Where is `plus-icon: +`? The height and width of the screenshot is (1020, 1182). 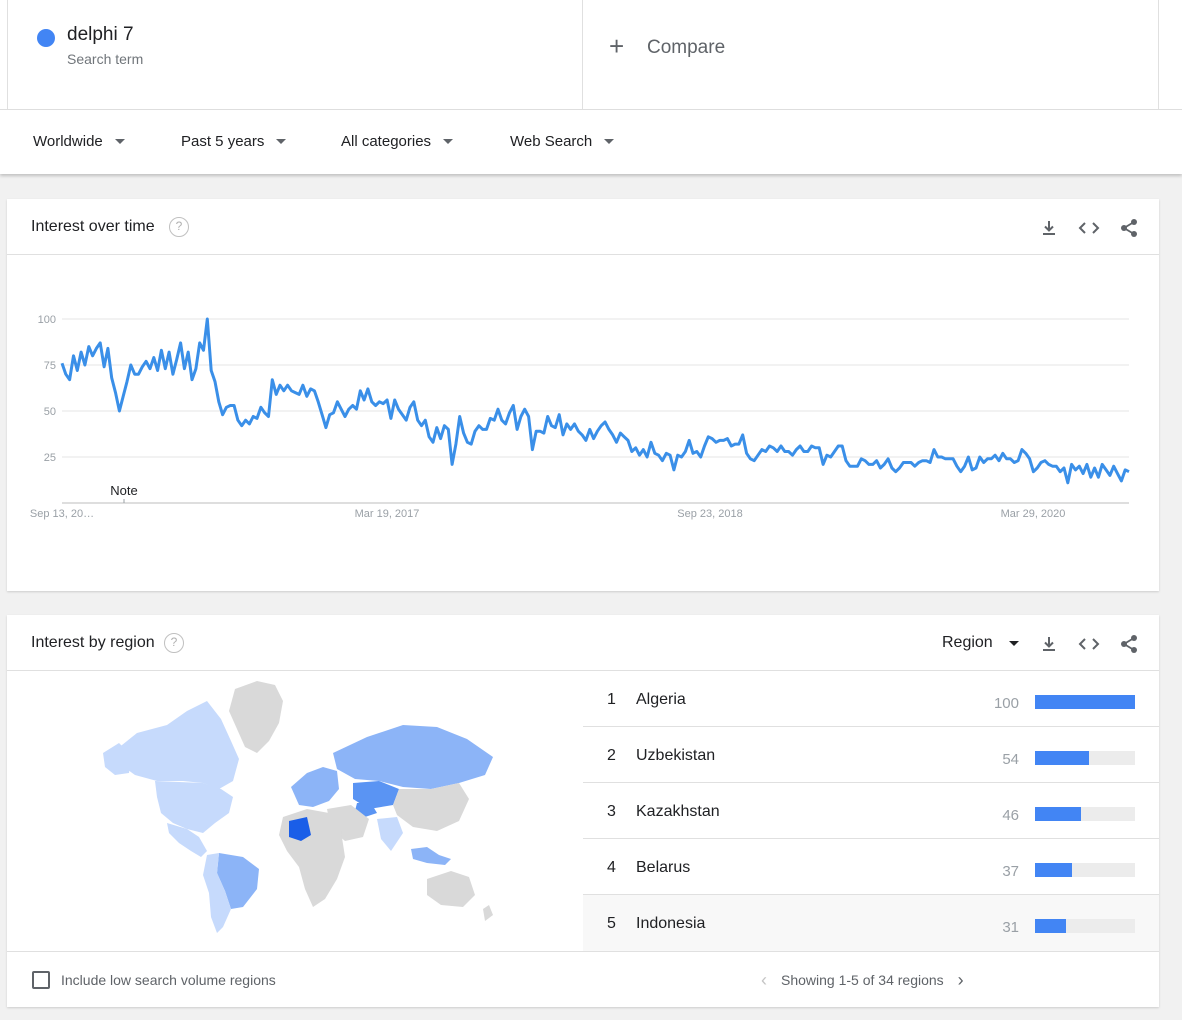
plus-icon: + is located at coordinates (617, 46).